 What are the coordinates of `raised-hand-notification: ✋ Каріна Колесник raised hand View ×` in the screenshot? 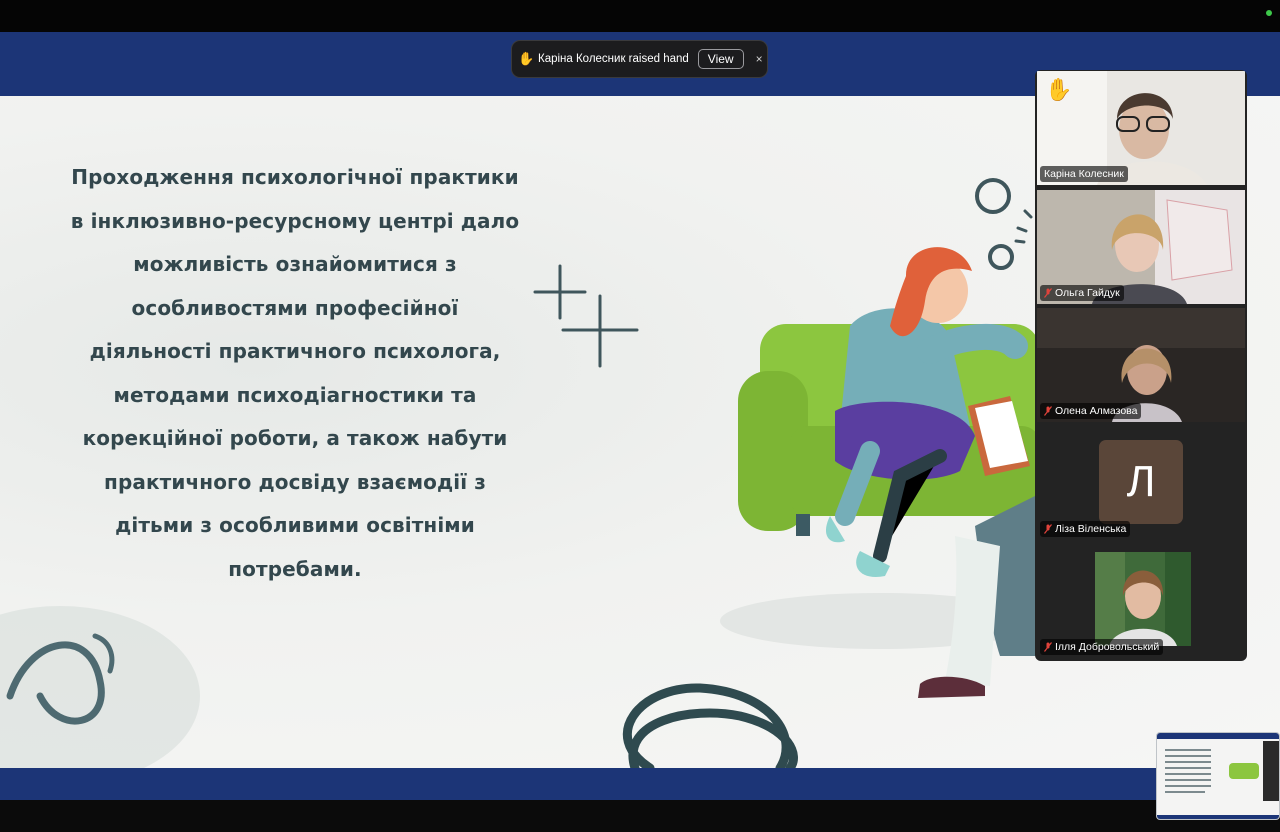 It's located at (639, 59).